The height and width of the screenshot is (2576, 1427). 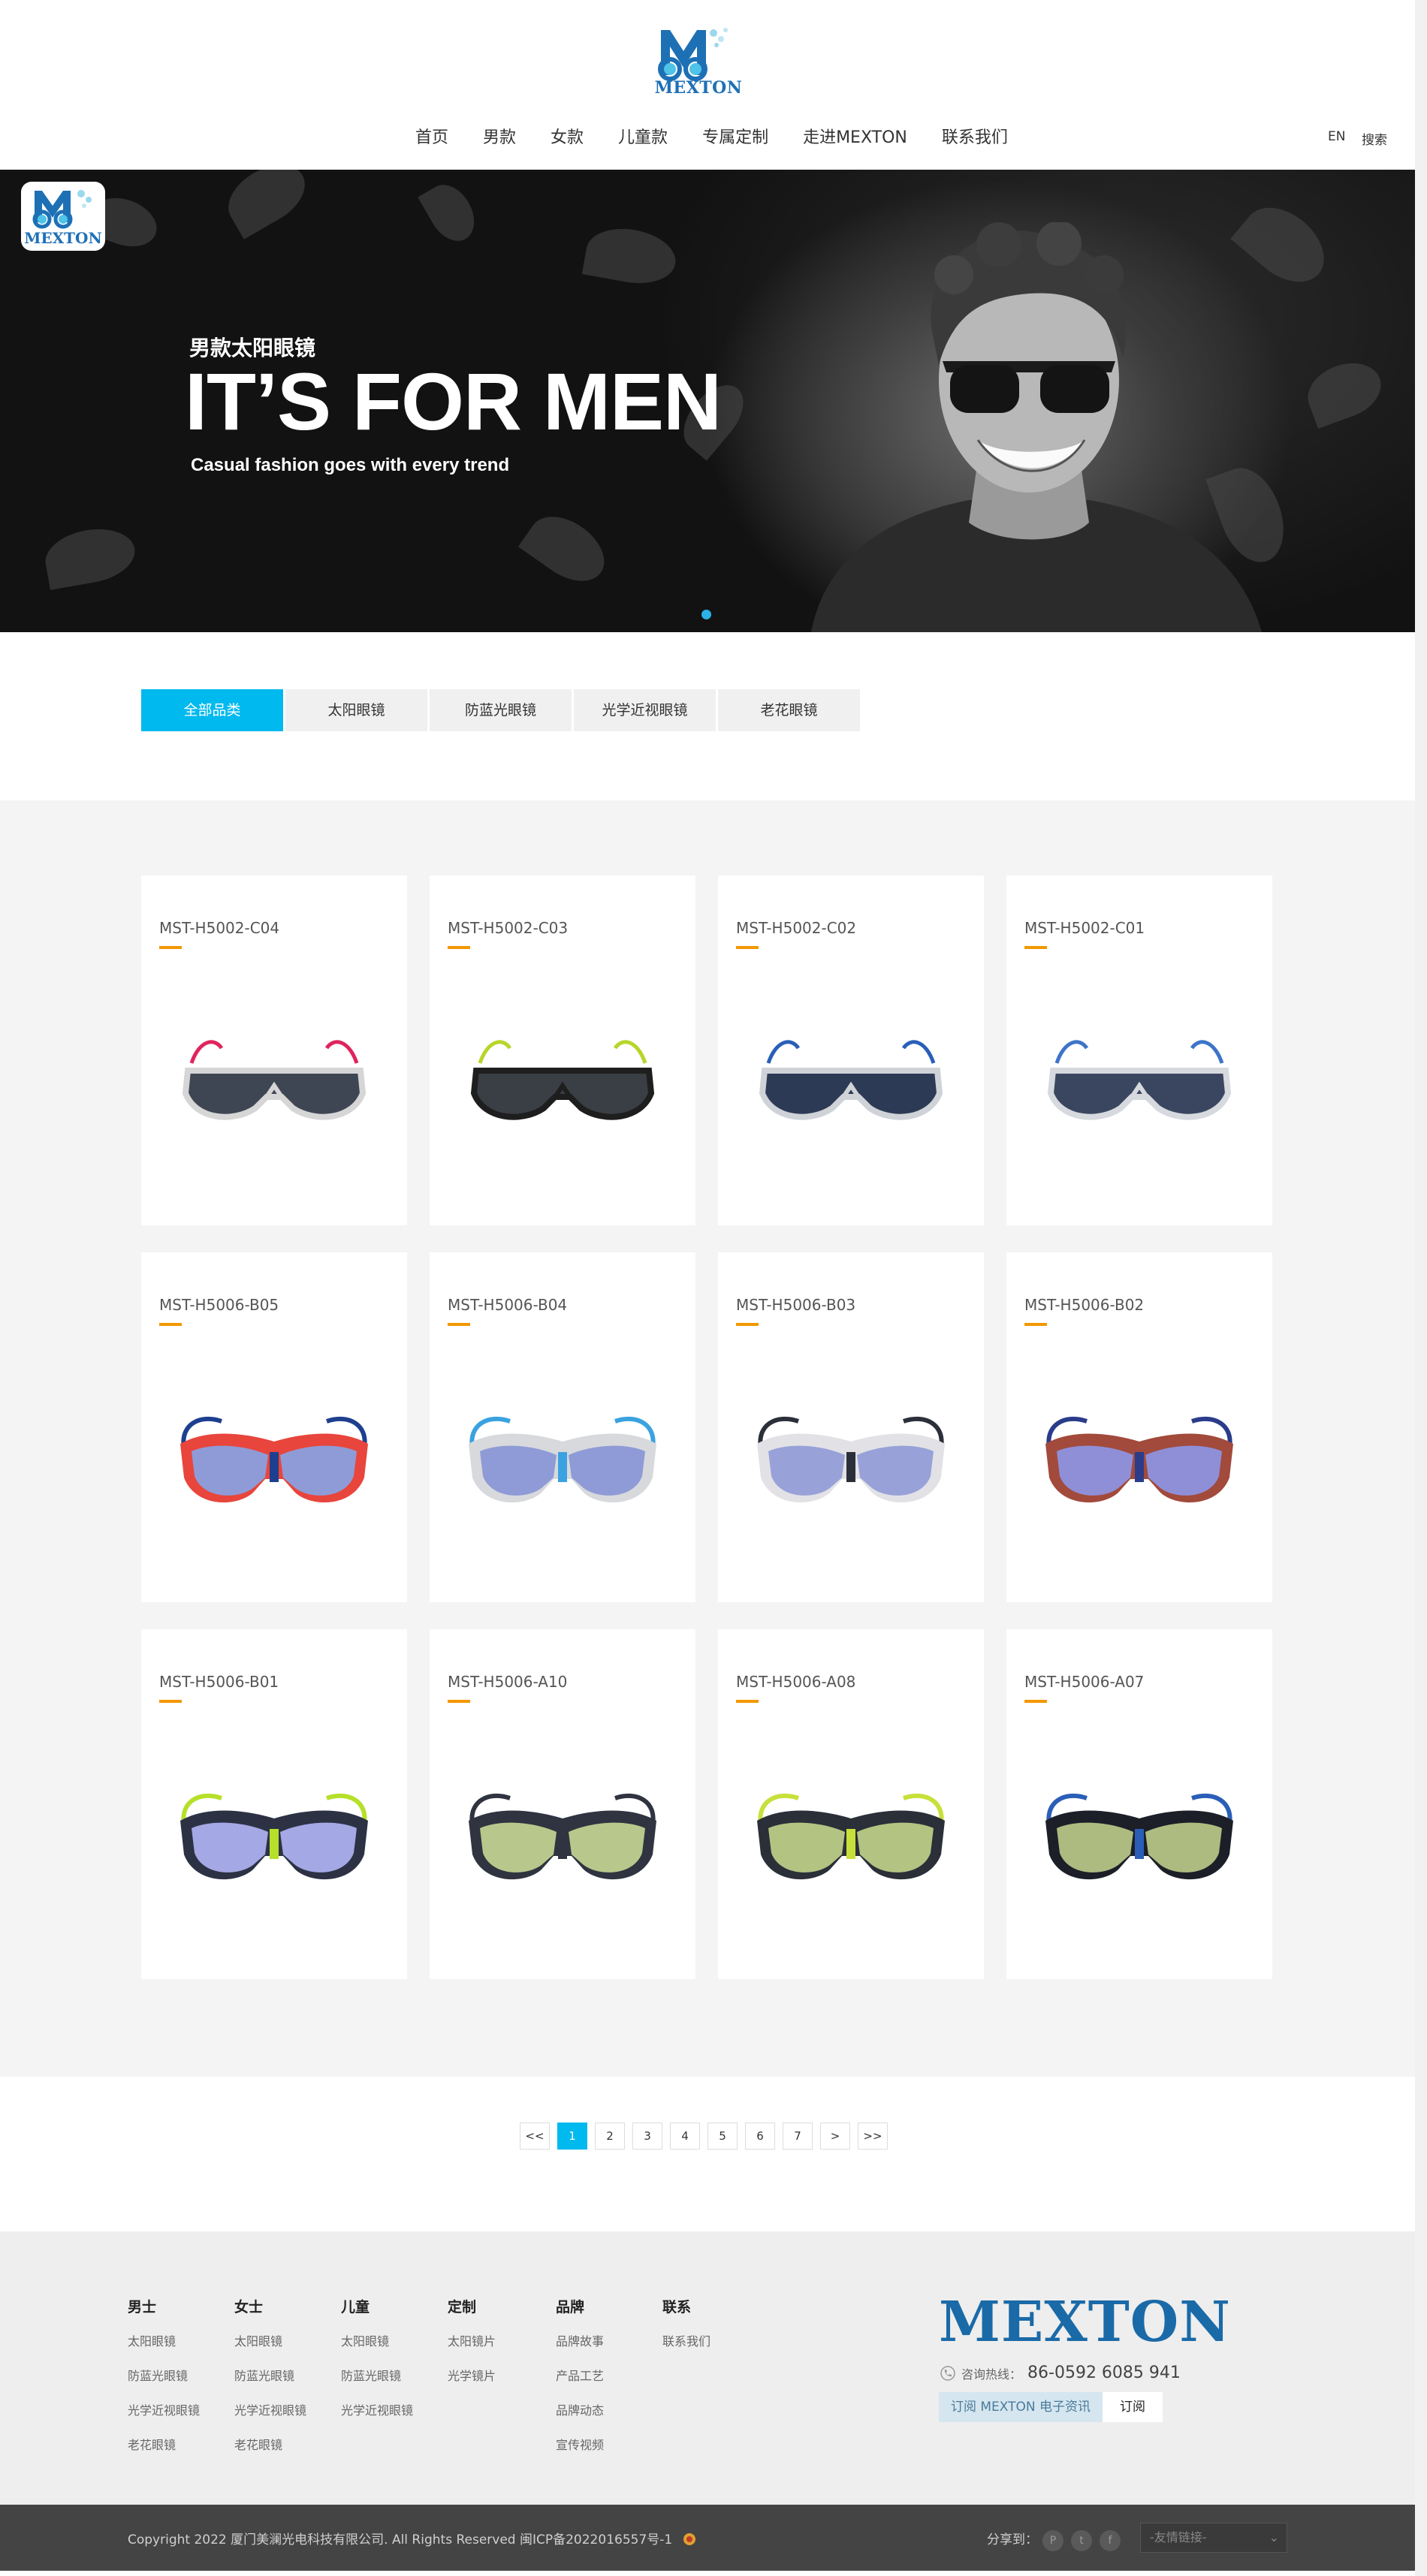 I want to click on product-code: MST-H5006-B01, so click(x=219, y=1682).